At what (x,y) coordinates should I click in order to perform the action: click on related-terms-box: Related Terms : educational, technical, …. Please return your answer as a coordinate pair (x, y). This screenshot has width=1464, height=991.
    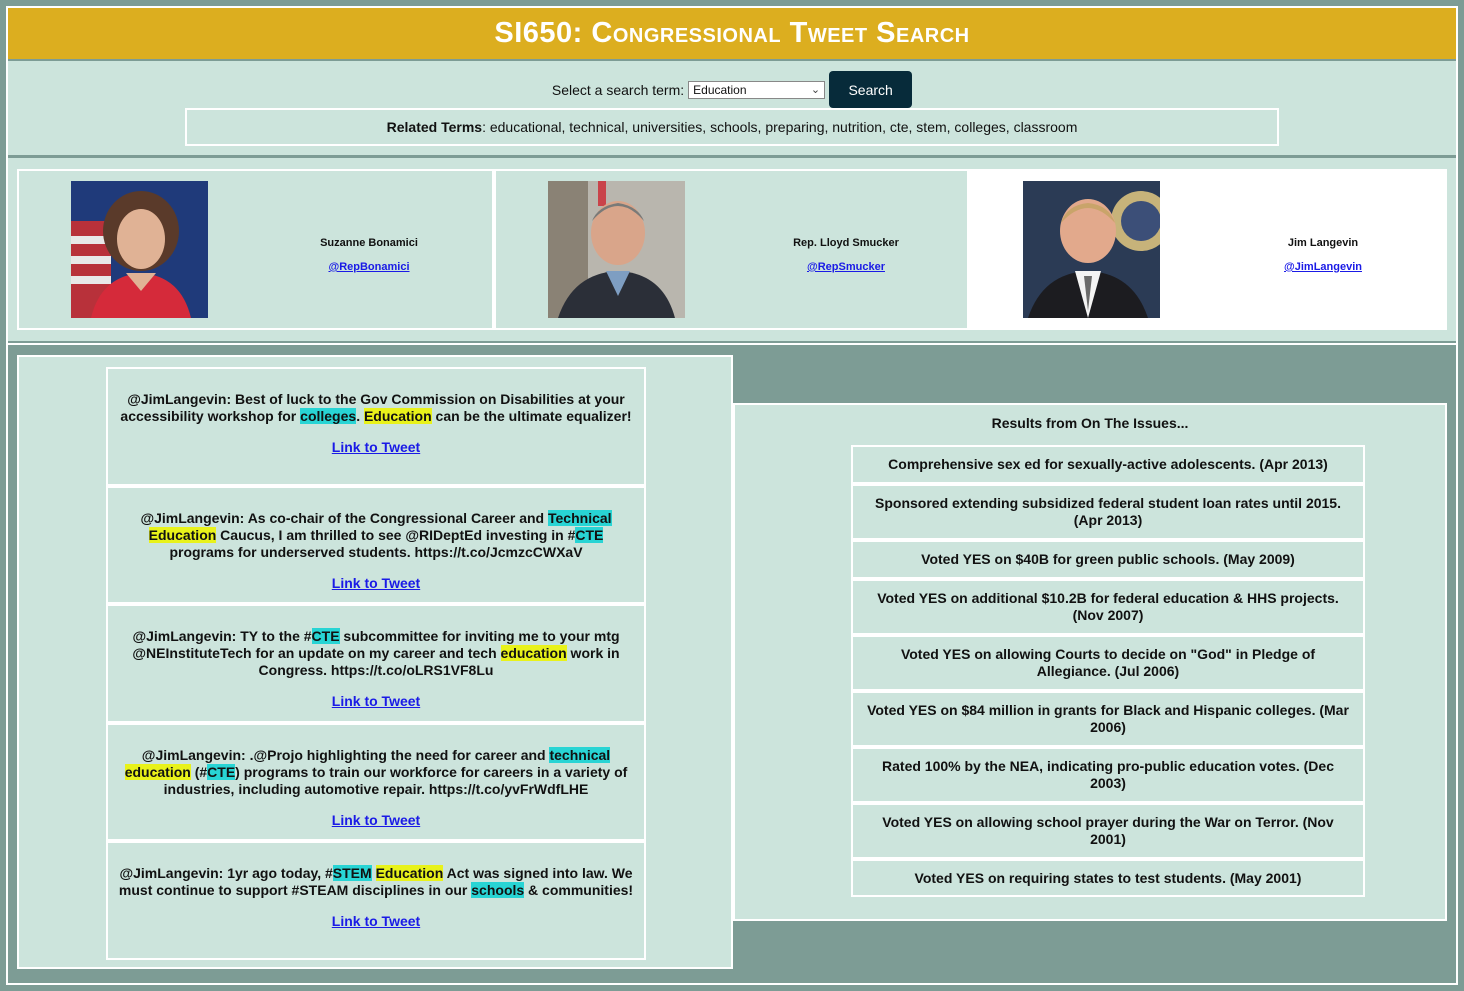
    Looking at the image, I should click on (732, 127).